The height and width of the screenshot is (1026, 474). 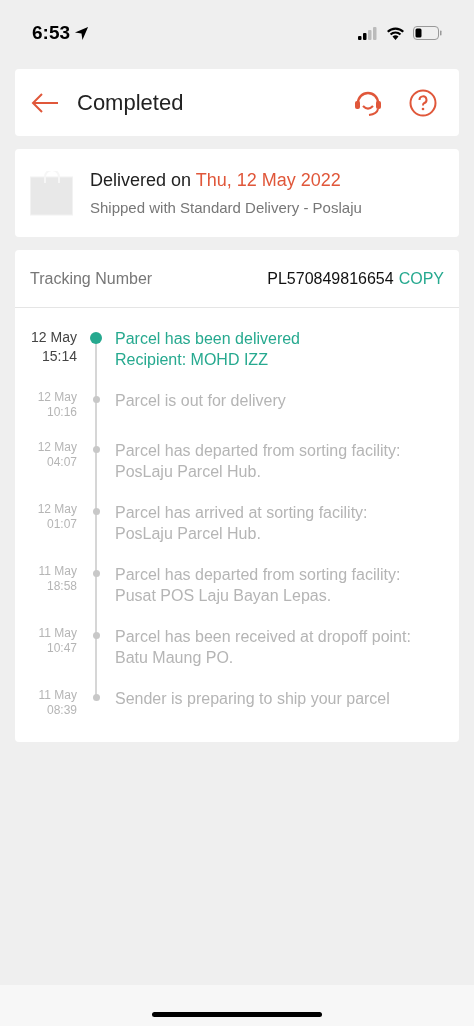 What do you see at coordinates (131, 103) in the screenshot?
I see `page-title: Completed` at bounding box center [131, 103].